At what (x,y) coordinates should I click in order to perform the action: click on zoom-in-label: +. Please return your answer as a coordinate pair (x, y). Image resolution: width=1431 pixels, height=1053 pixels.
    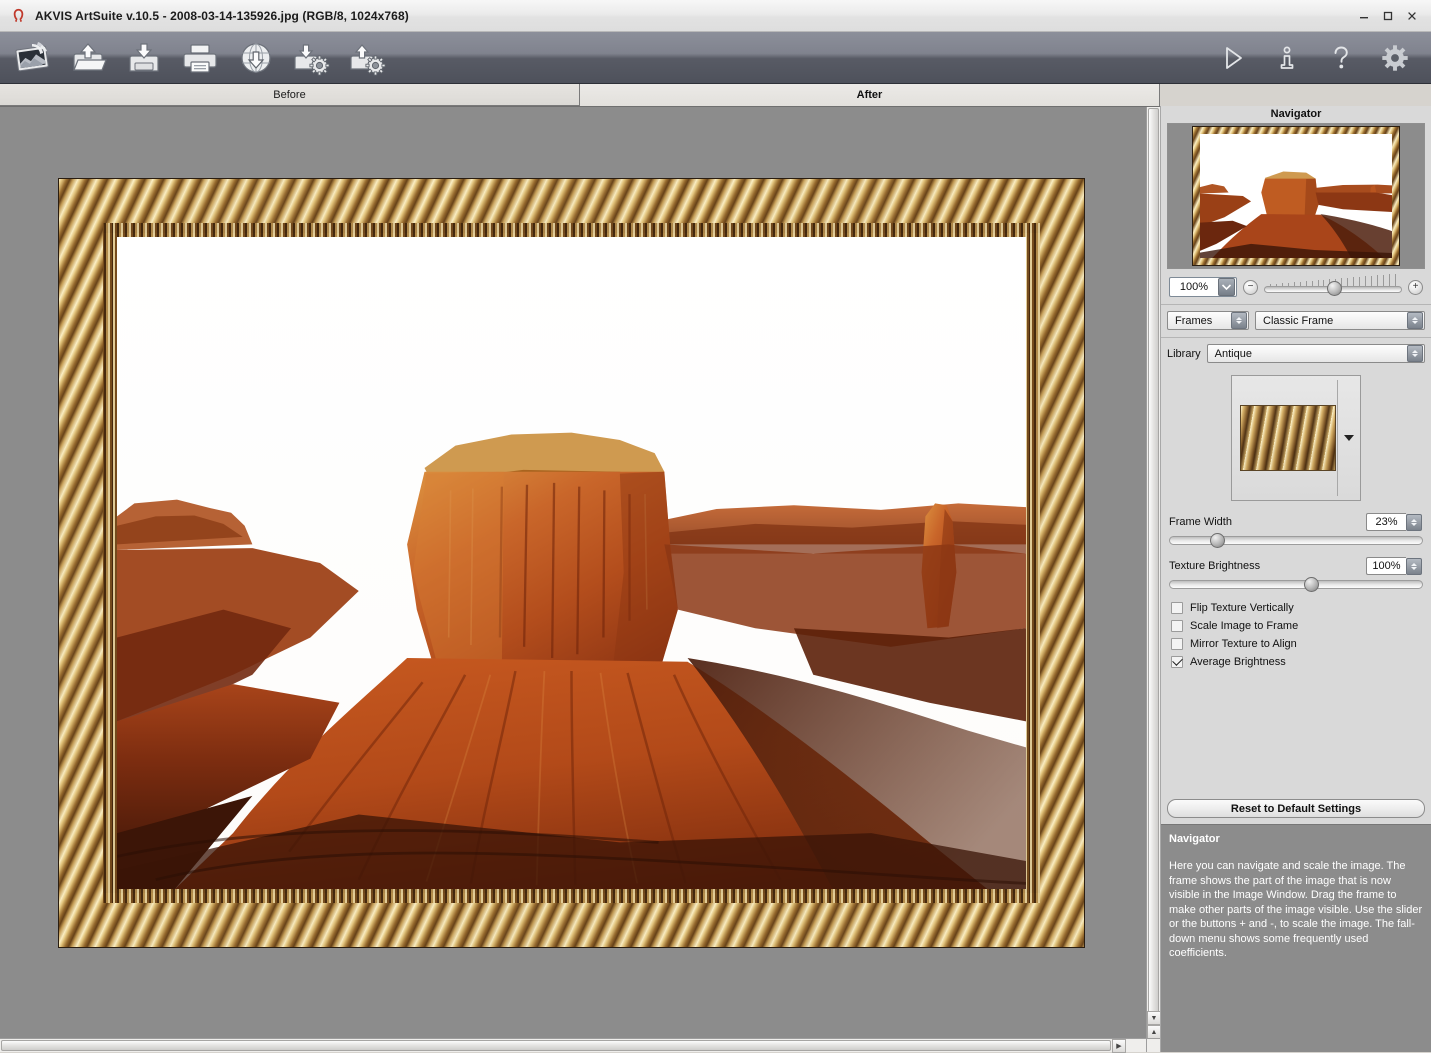
    Looking at the image, I should click on (1415, 286).